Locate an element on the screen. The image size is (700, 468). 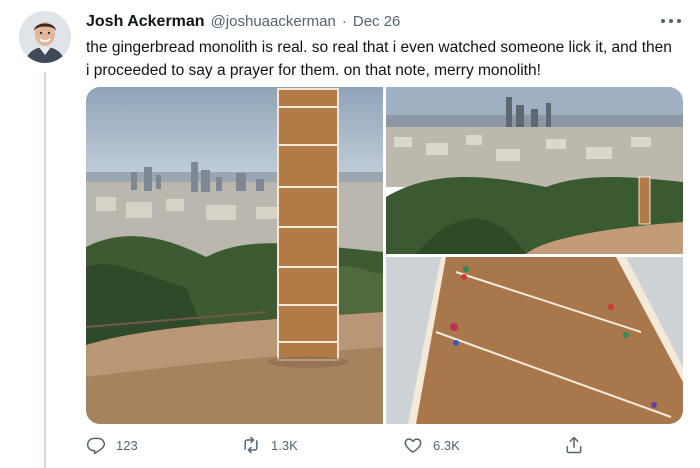
heart-icon is located at coordinates (413, 445).